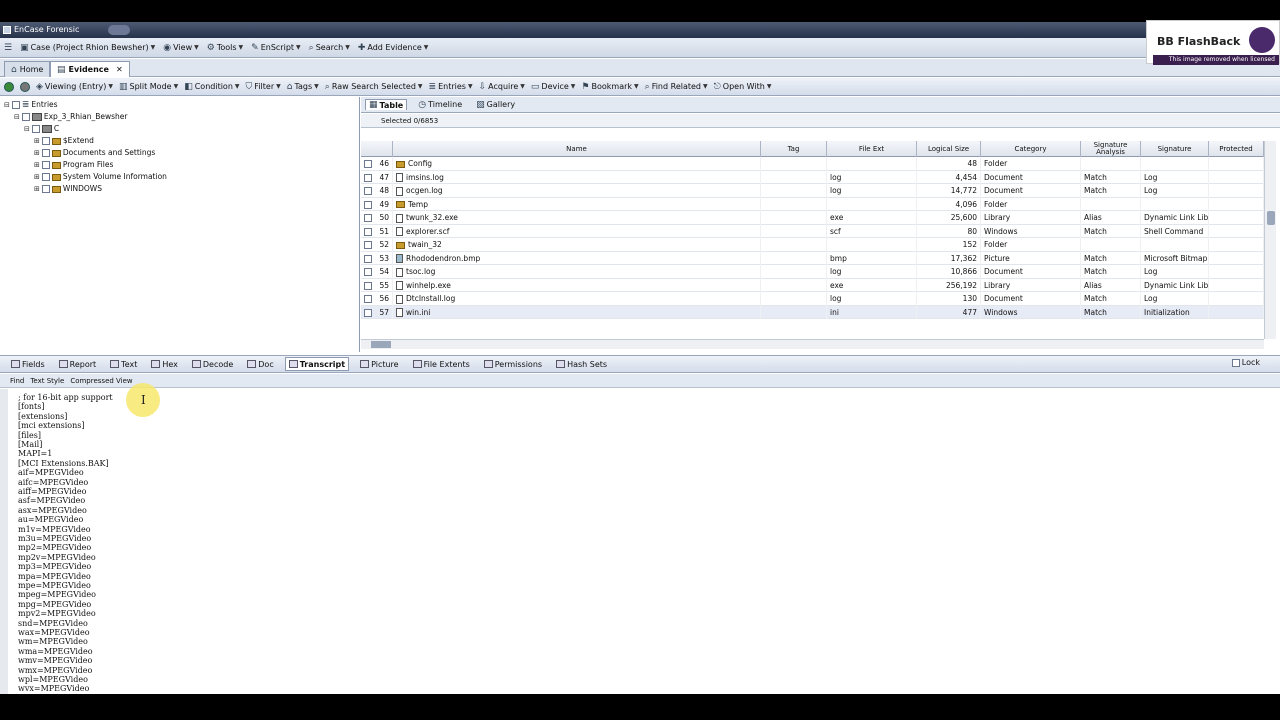  Describe the element at coordinates (1235, 362) in the screenshot. I see `lock-checkbox-box` at that location.